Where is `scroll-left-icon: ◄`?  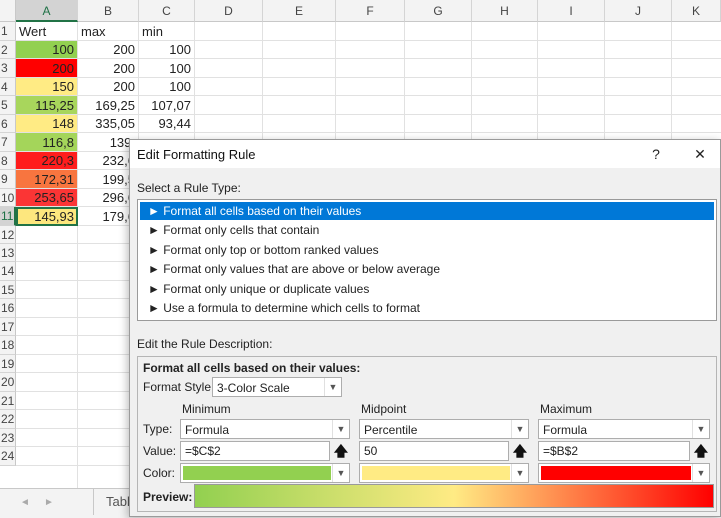
scroll-left-icon: ◄ is located at coordinates (25, 502).